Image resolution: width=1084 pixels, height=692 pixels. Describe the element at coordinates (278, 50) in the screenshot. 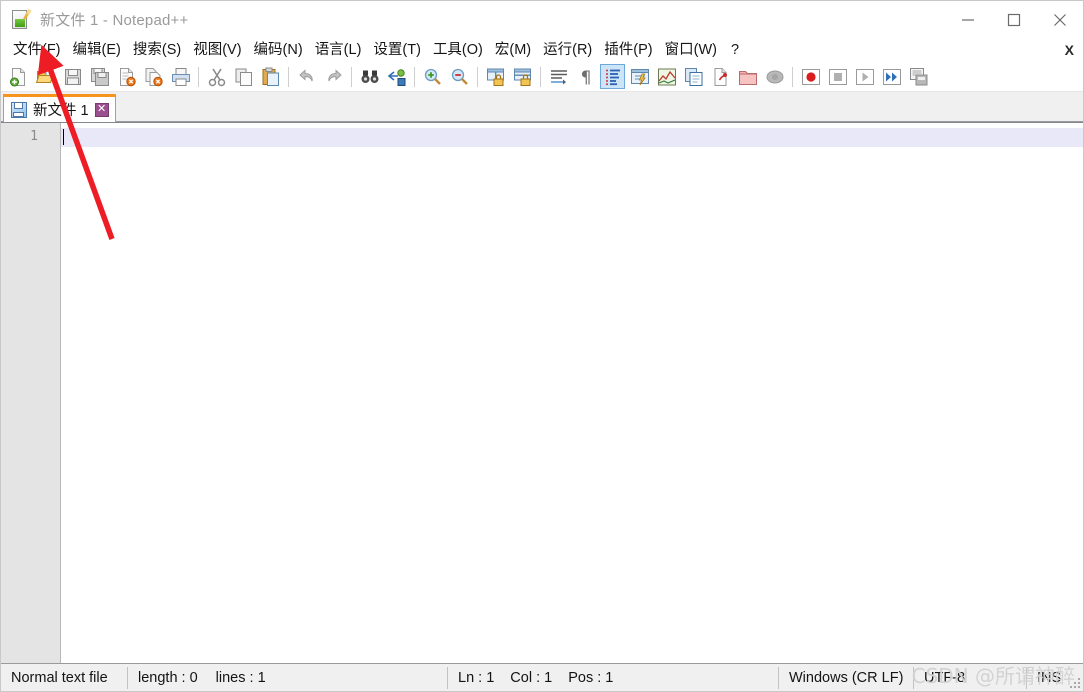

I see `menu-encoding: 编码(N)` at that location.